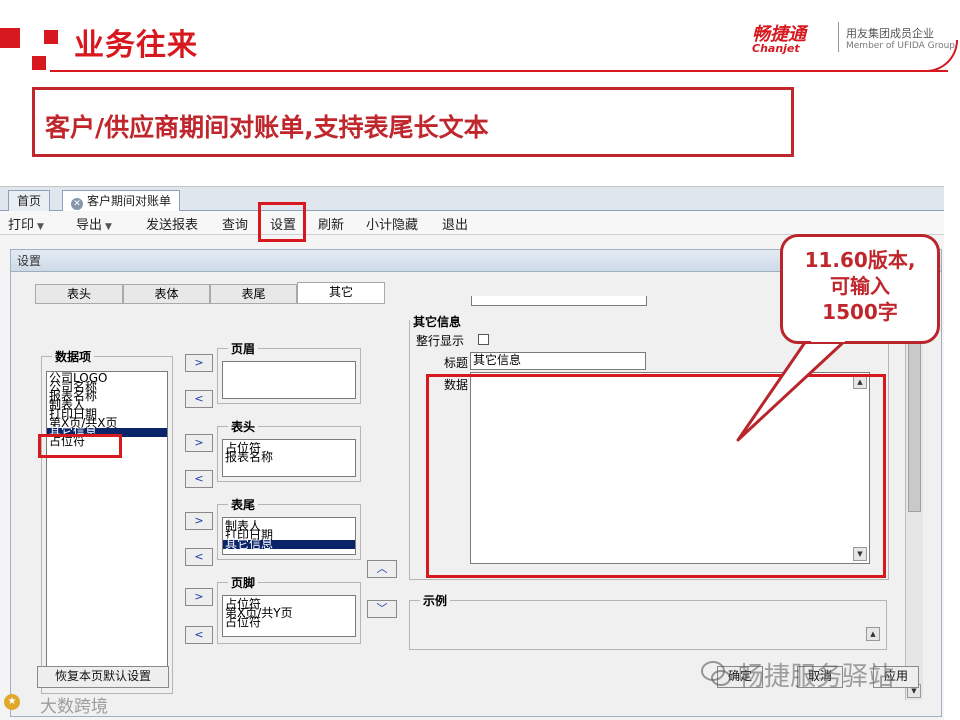 The image size is (960, 720). I want to click on example-group: 示例 ▲, so click(648, 621).